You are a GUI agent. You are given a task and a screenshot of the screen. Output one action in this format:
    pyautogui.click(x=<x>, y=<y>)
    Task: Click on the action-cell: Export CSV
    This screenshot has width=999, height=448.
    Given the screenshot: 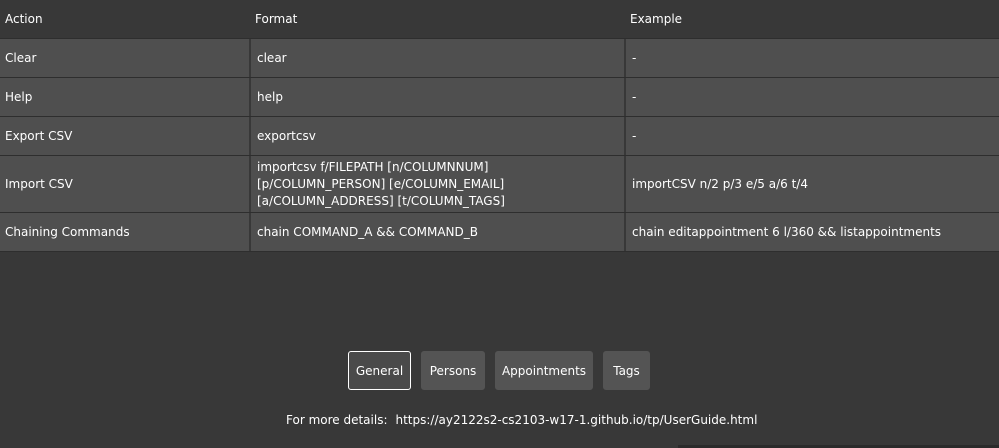 What is the action you would take?
    pyautogui.click(x=39, y=135)
    